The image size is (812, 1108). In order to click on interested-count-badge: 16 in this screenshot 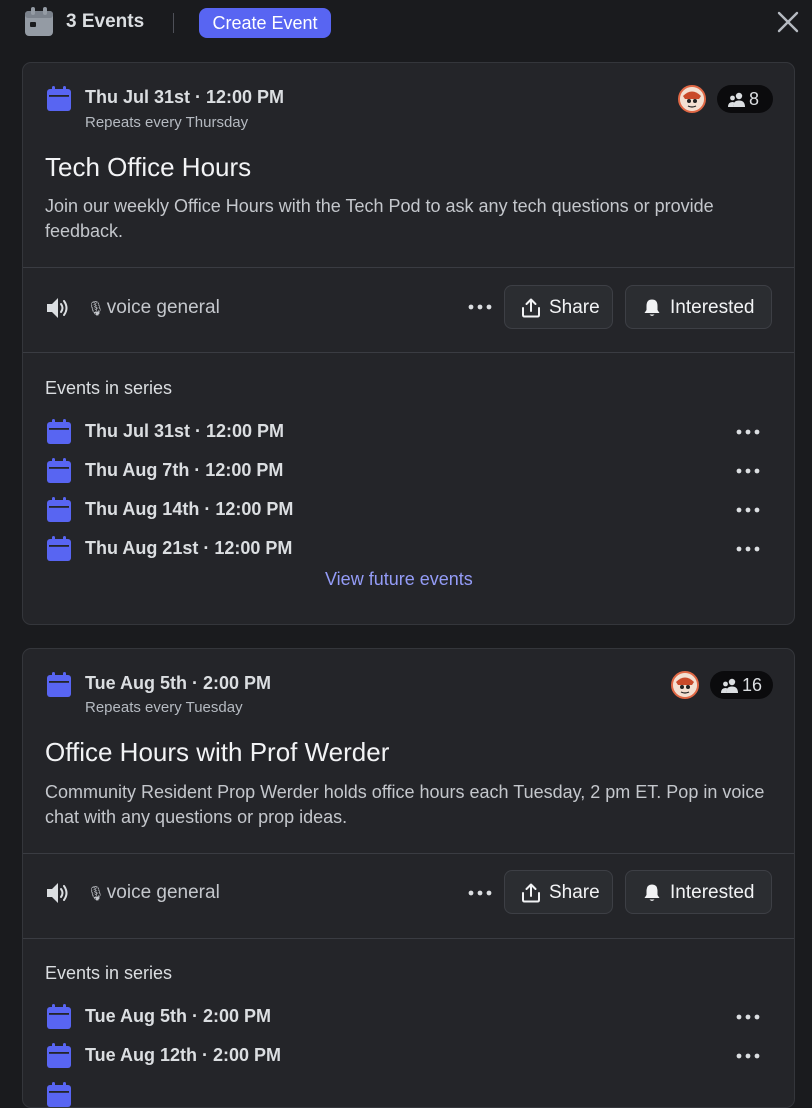, I will do `click(741, 685)`.